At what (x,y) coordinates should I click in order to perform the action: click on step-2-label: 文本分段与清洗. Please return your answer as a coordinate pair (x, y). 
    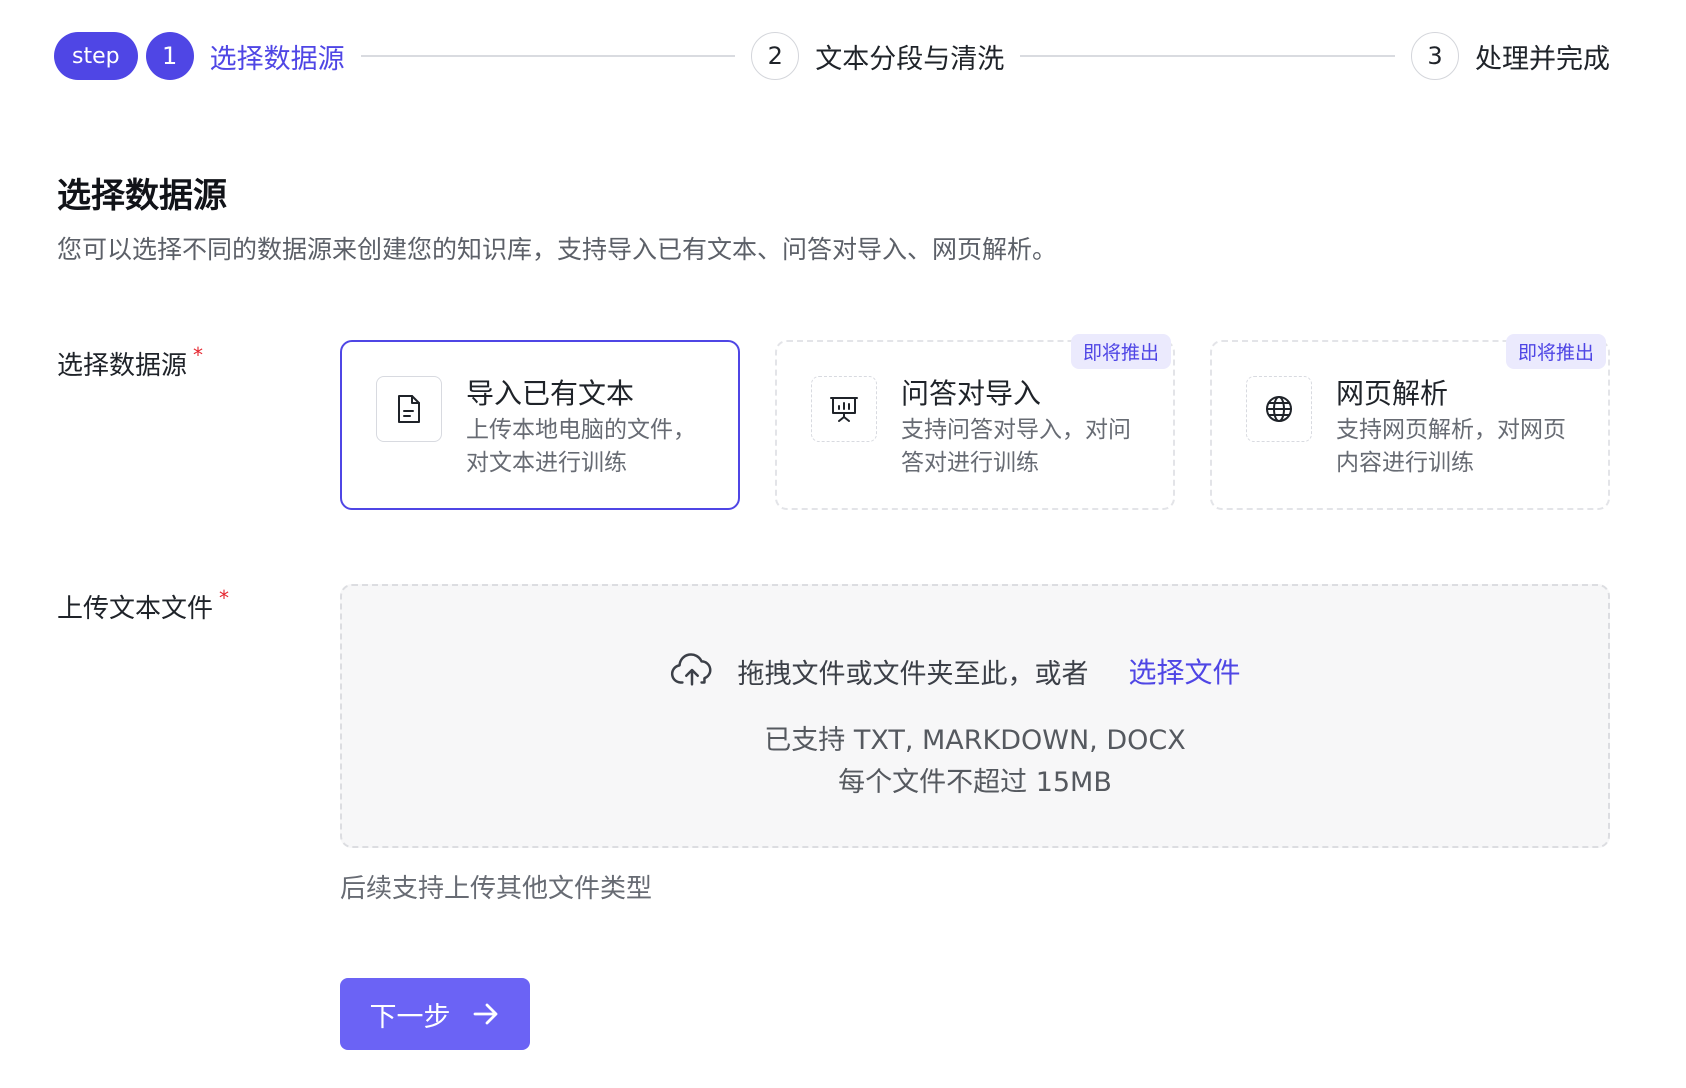
    Looking at the image, I should click on (910, 59).